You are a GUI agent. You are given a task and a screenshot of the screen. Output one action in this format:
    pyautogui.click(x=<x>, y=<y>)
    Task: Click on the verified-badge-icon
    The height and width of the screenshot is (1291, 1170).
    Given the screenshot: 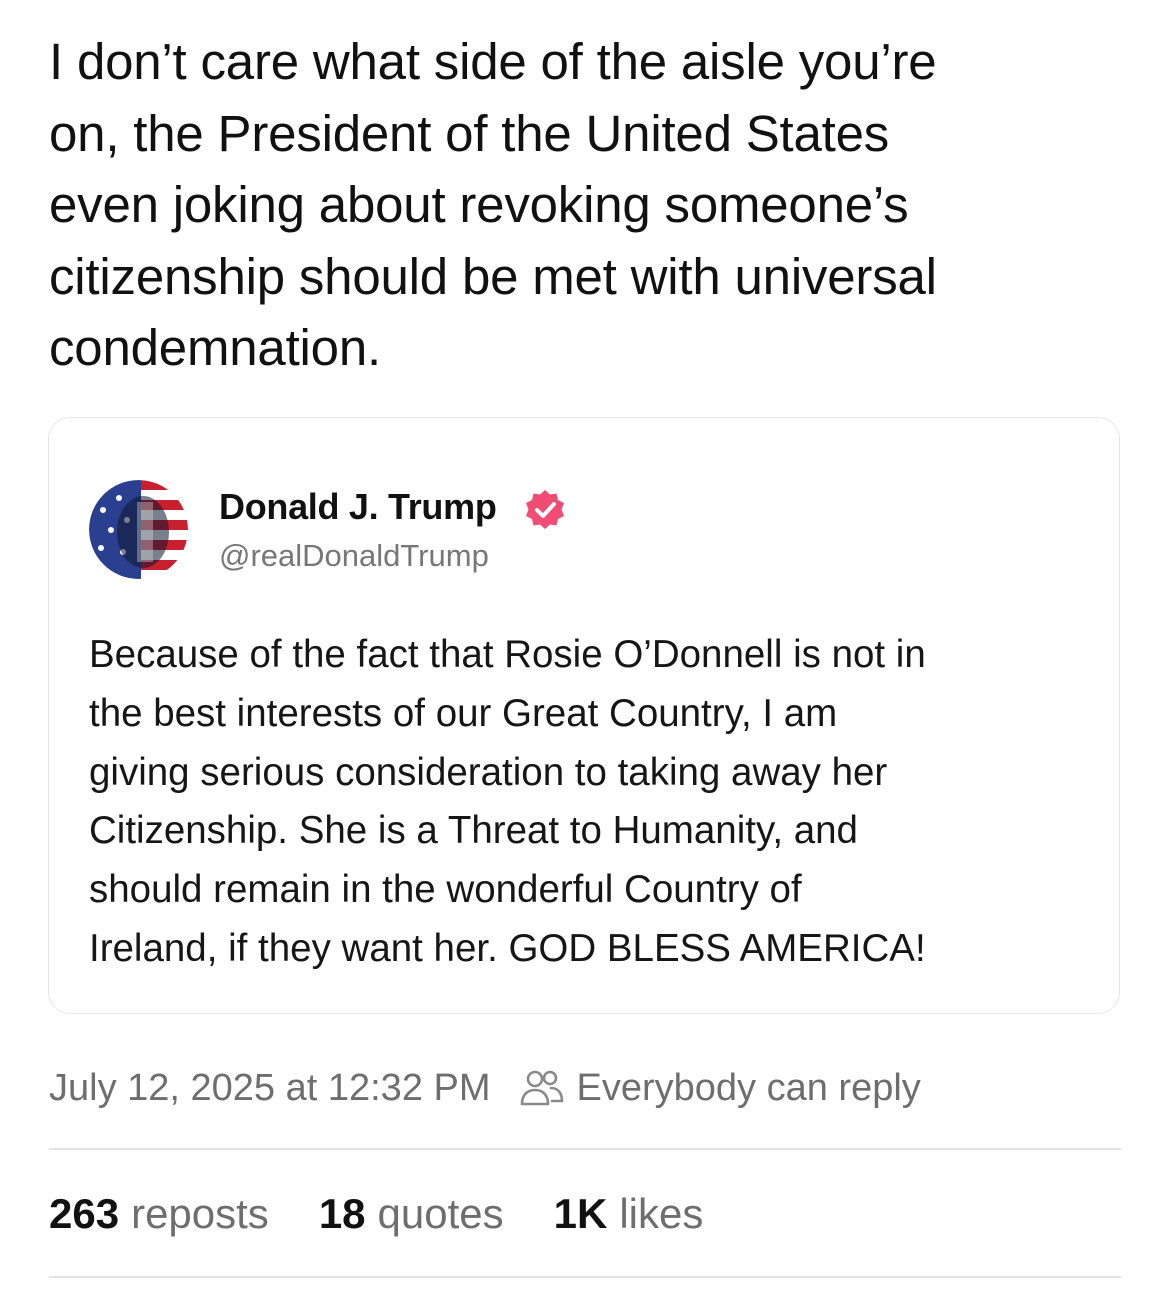 What is the action you would take?
    pyautogui.click(x=545, y=509)
    